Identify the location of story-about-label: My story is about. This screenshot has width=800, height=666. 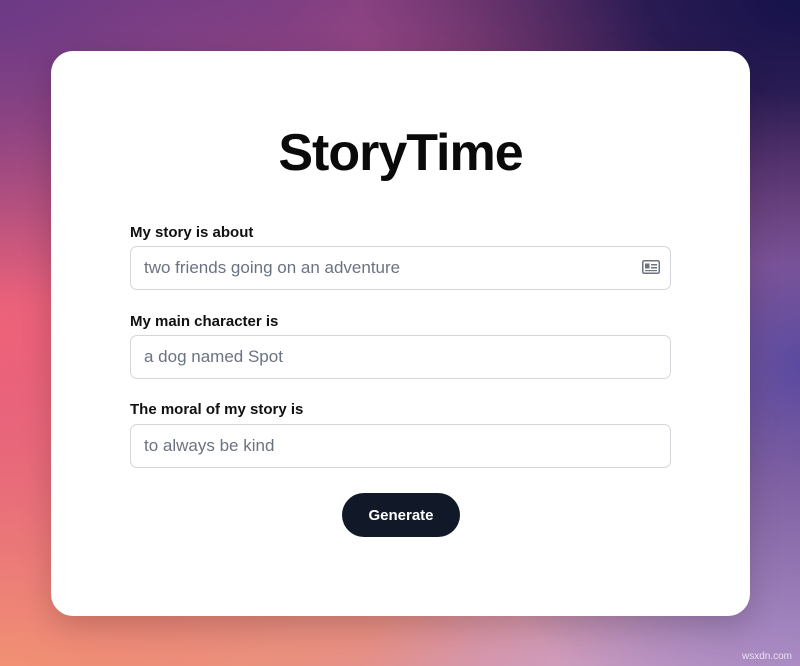
(192, 232).